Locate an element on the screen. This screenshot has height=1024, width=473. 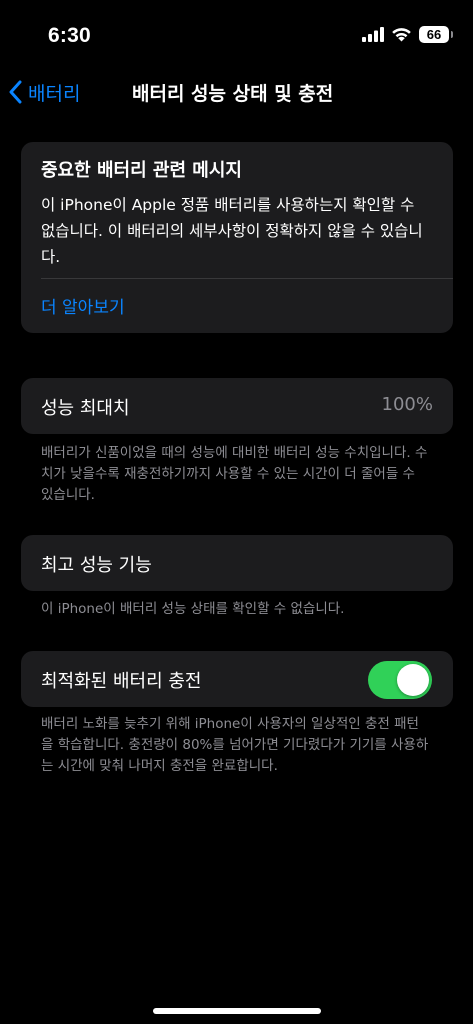
cellular-signal-icon is located at coordinates (373, 34).